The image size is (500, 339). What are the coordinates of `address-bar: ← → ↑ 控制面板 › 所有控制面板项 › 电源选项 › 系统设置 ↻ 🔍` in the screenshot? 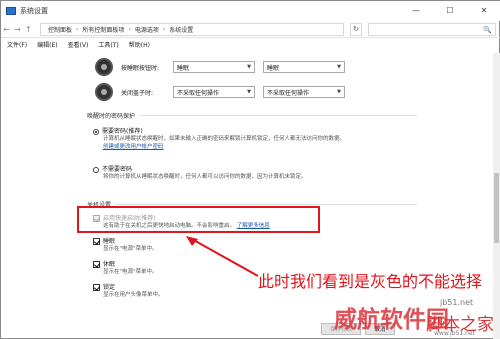 It's located at (250, 30).